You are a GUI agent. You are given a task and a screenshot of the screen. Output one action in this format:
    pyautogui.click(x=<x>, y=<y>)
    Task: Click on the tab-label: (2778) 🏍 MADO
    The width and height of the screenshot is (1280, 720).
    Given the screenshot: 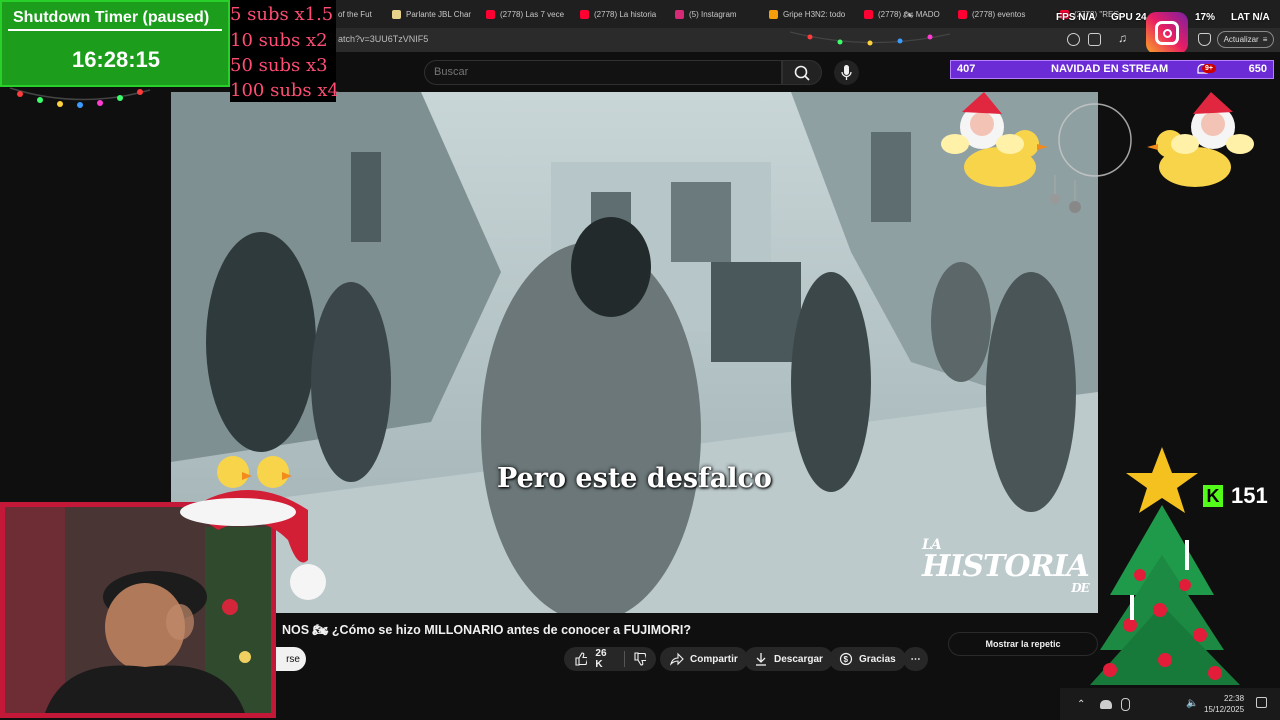 What is the action you would take?
    pyautogui.click(x=909, y=14)
    